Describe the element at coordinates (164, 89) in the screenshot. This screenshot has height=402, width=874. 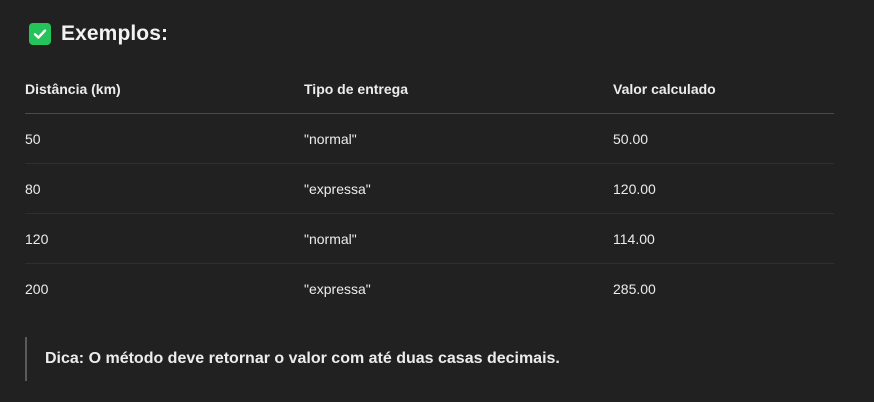
I see `header-distance: Distância (km)` at that location.